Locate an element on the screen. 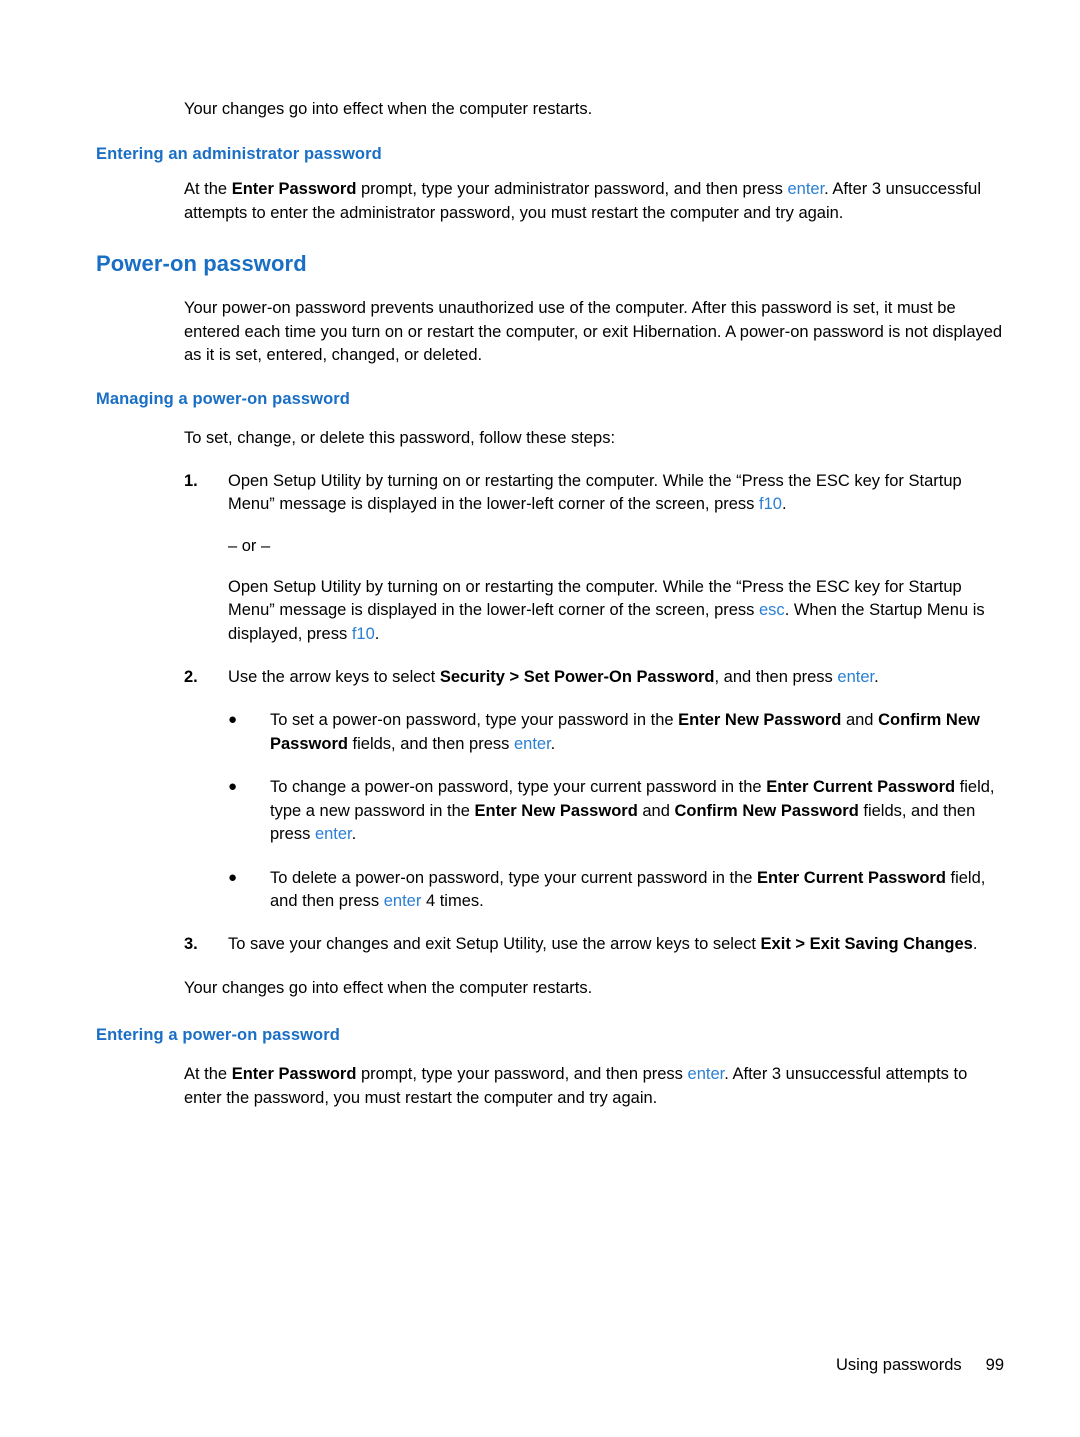  step-3-menu-path: Exit > Exit Saving Changes is located at coordinates (866, 944).